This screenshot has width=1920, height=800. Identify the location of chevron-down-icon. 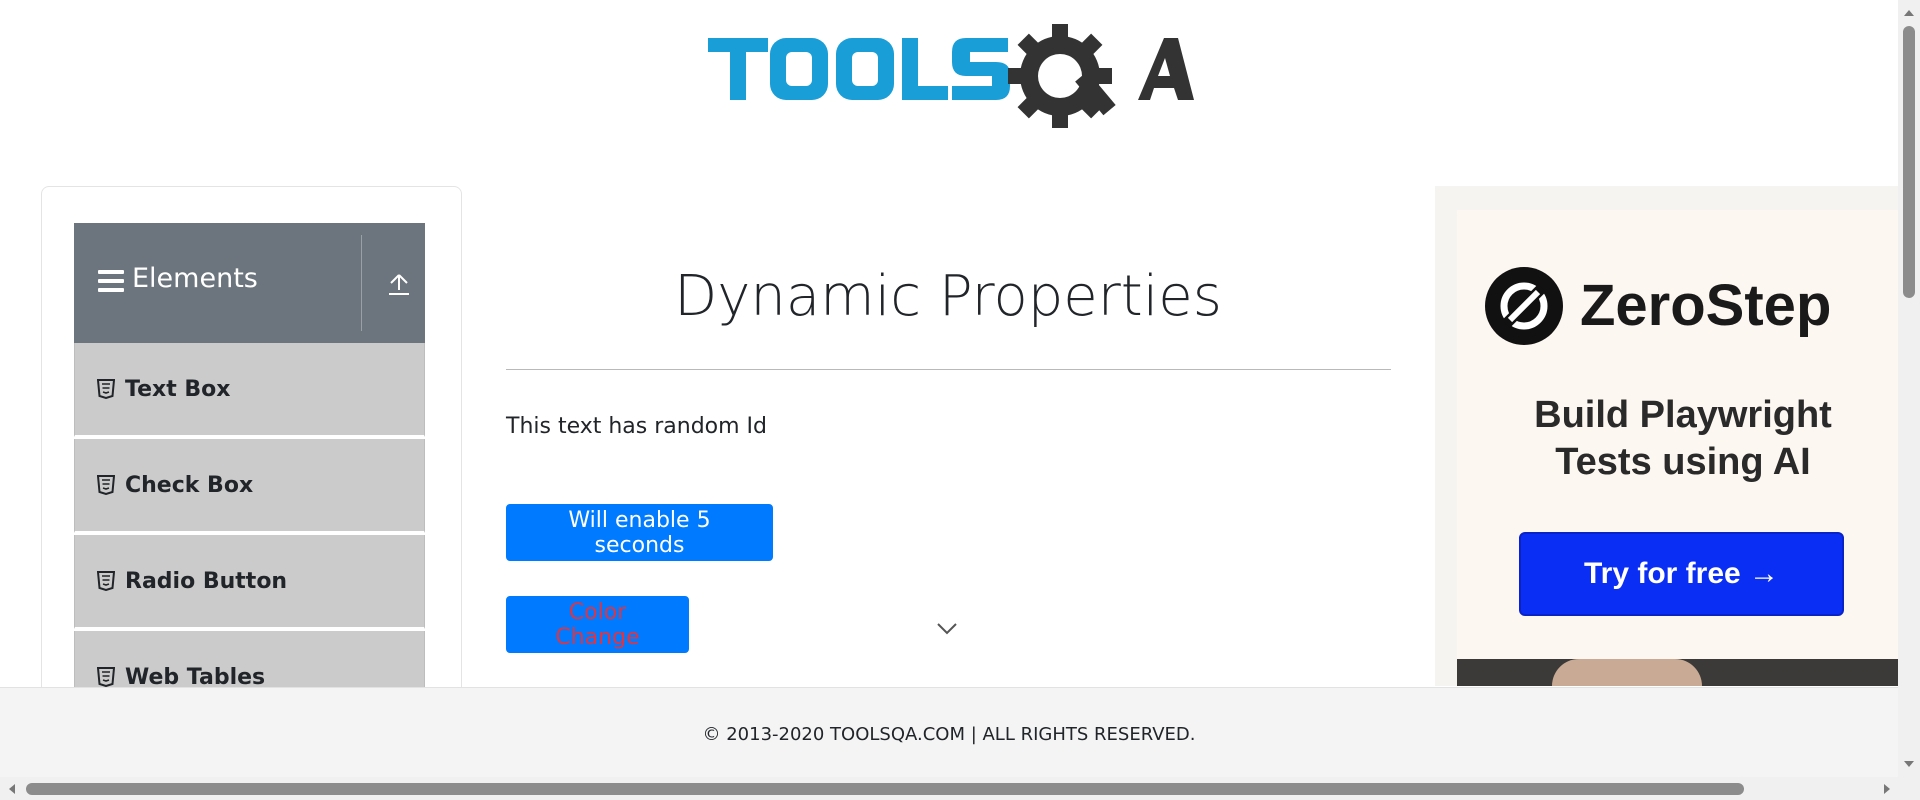
(947, 629).